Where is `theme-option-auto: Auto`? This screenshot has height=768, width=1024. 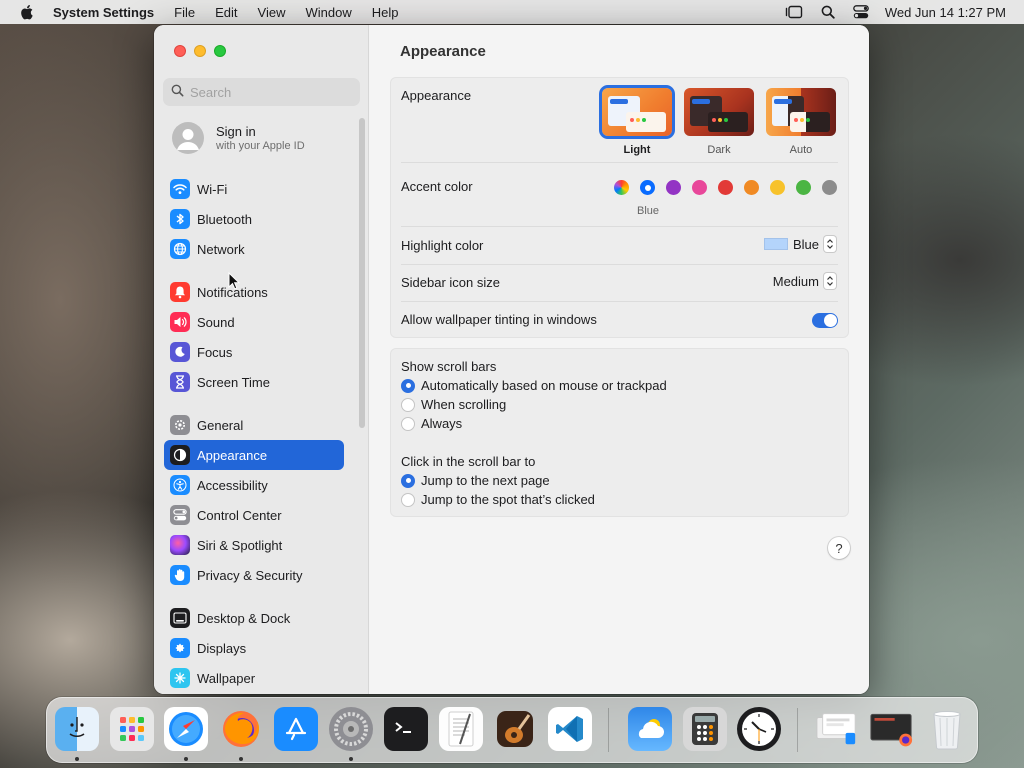 theme-option-auto: Auto is located at coordinates (801, 122).